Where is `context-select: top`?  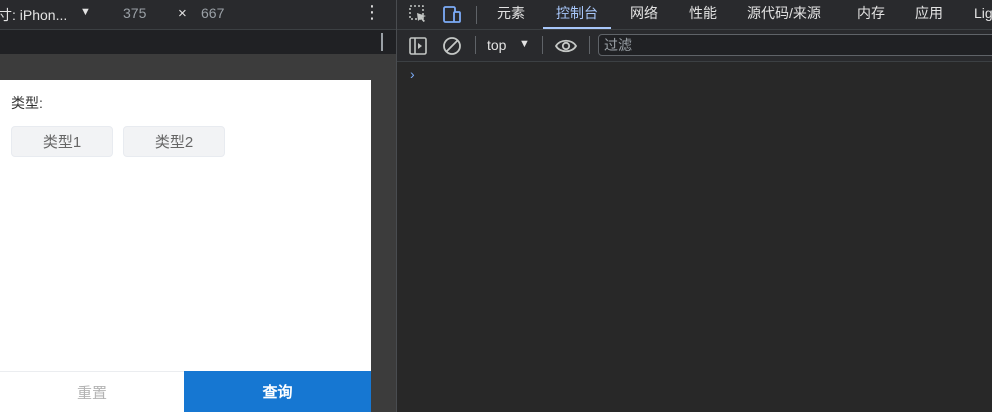 context-select: top is located at coordinates (496, 45).